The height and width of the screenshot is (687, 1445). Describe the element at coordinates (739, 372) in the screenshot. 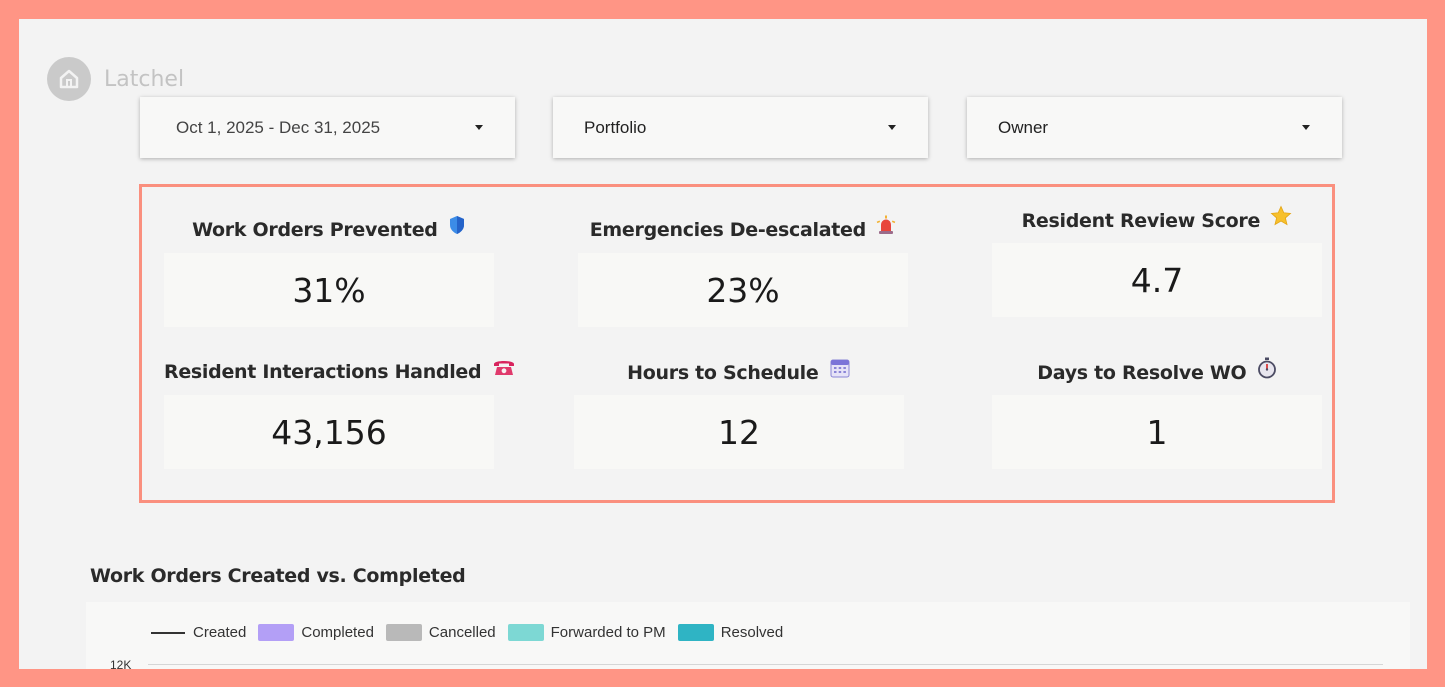

I see `kpi-title: Hours to Schedule` at that location.